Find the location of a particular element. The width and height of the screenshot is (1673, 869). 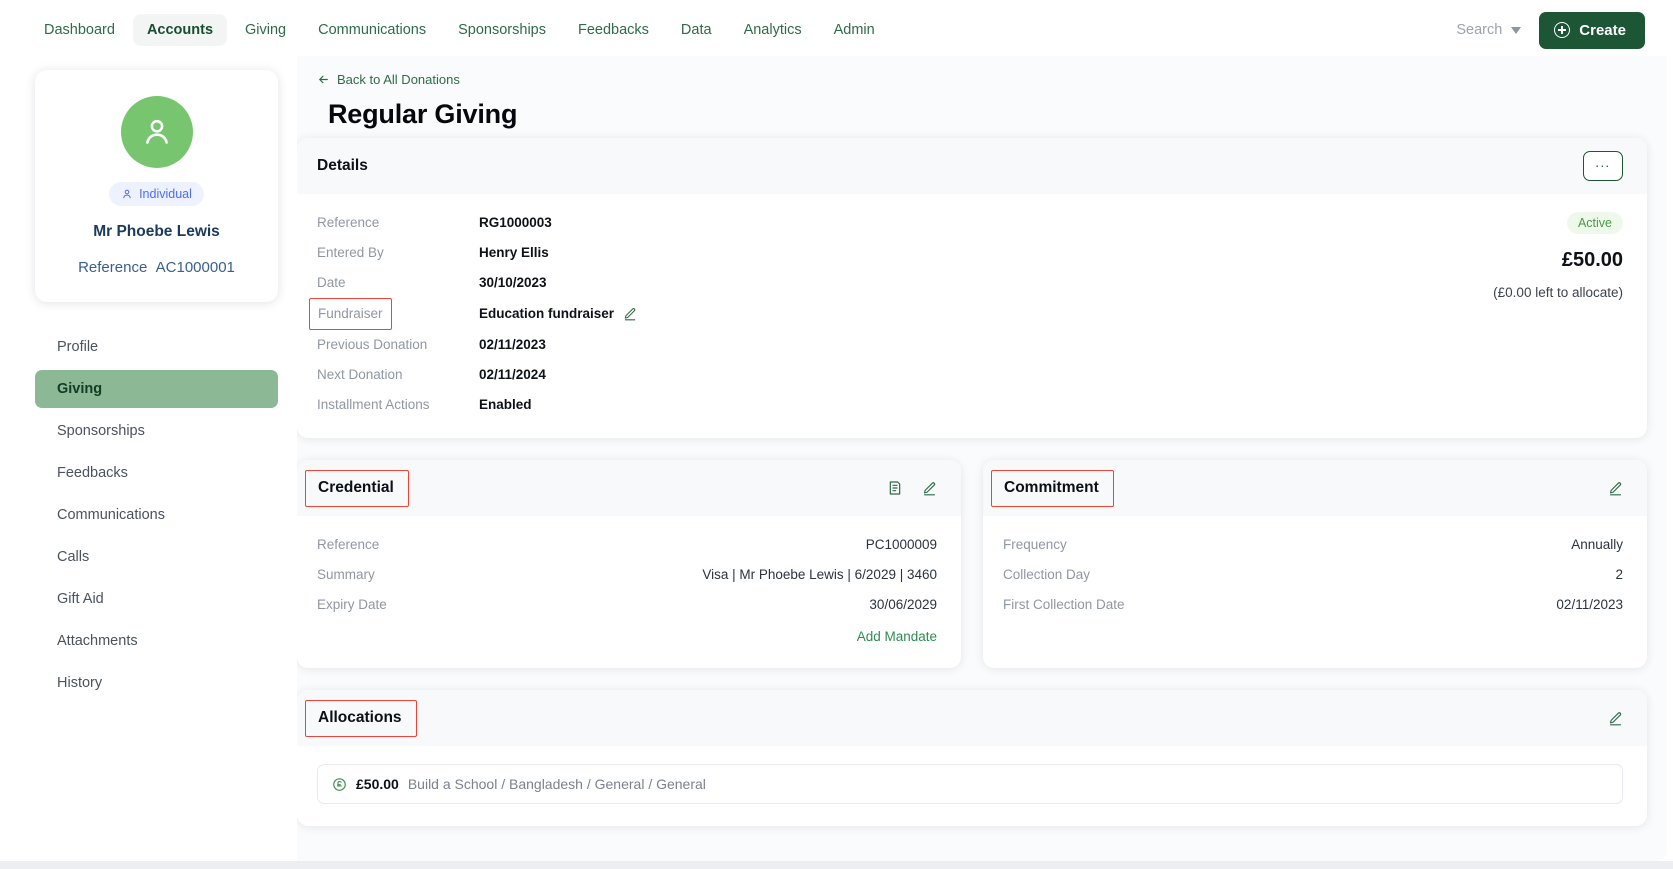

allocations-card-header: Allocations is located at coordinates (972, 718).